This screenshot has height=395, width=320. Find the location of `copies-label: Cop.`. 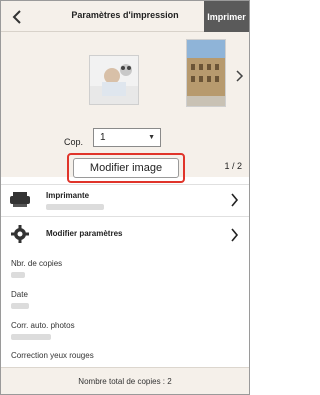

copies-label: Cop. is located at coordinates (74, 142).